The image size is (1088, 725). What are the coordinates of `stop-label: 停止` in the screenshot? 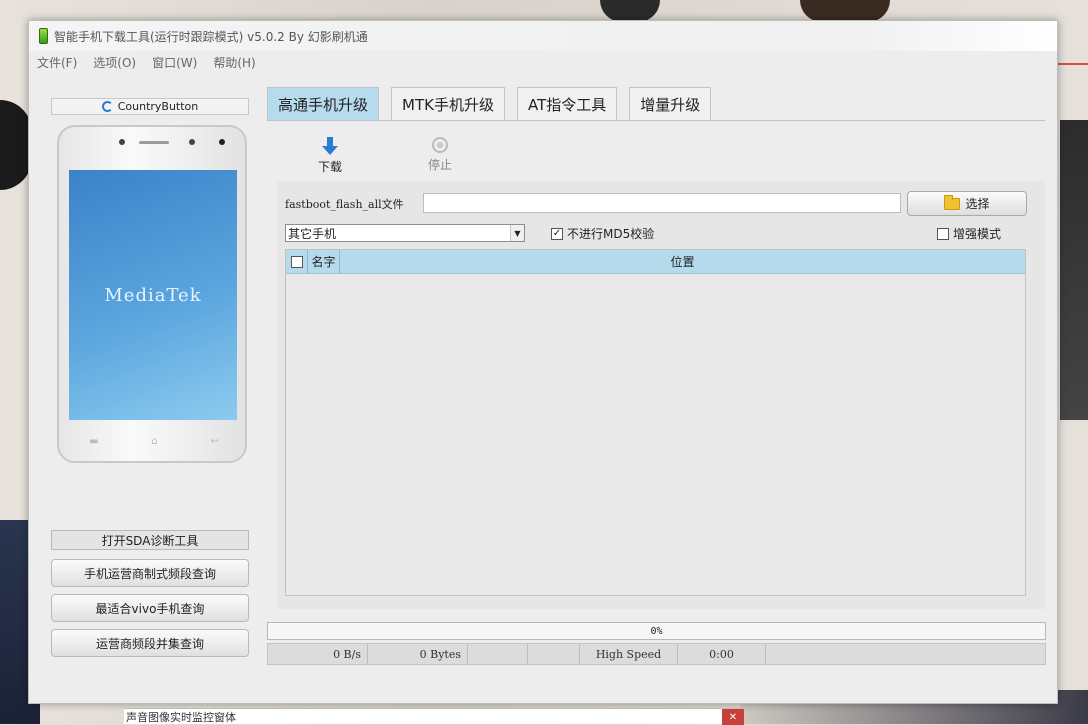 It's located at (440, 165).